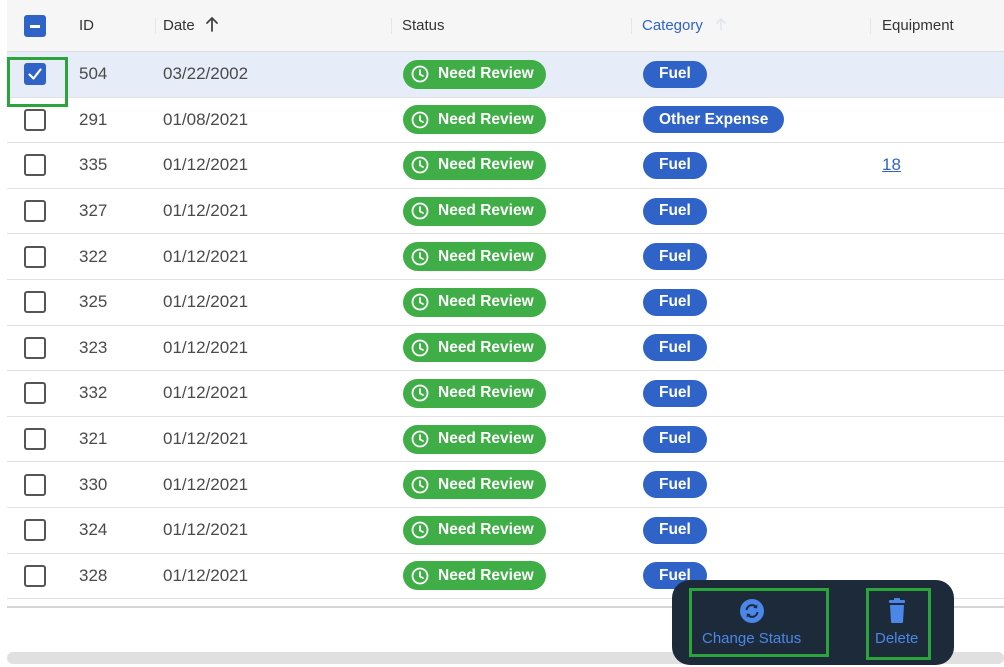 The width and height of the screenshot is (1004, 667). I want to click on clock-icon, so click(420, 393).